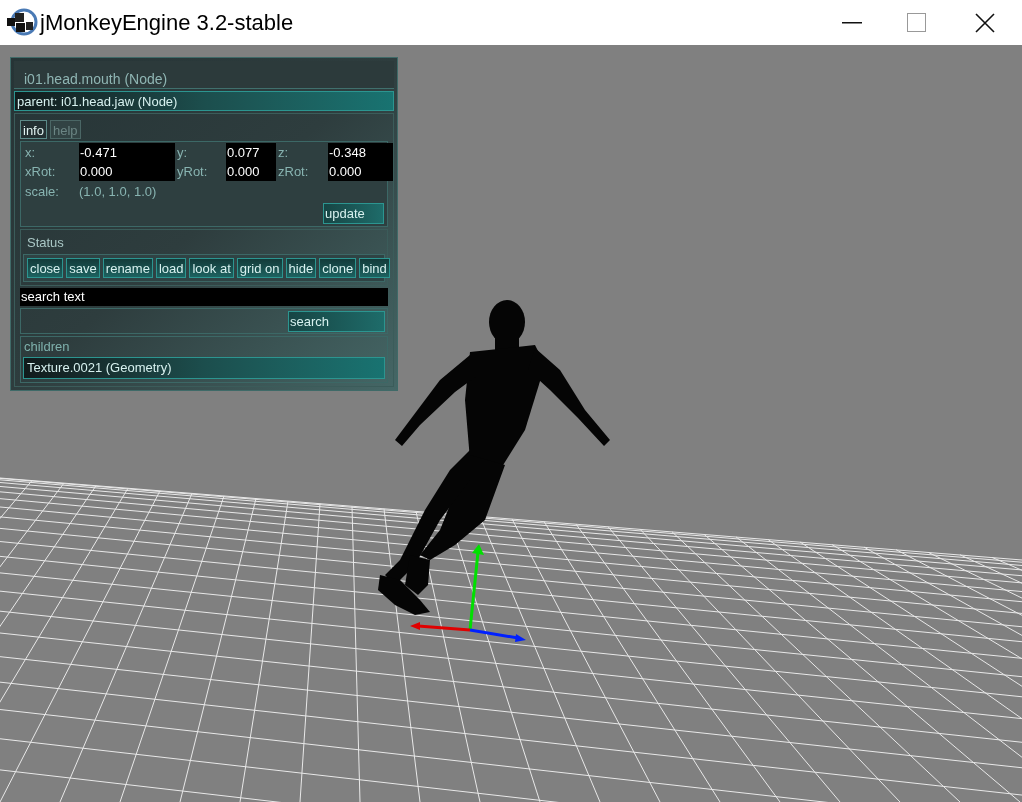 Image resolution: width=1022 pixels, height=802 pixels. What do you see at coordinates (45, 268) in the screenshot?
I see `action-button: close` at bounding box center [45, 268].